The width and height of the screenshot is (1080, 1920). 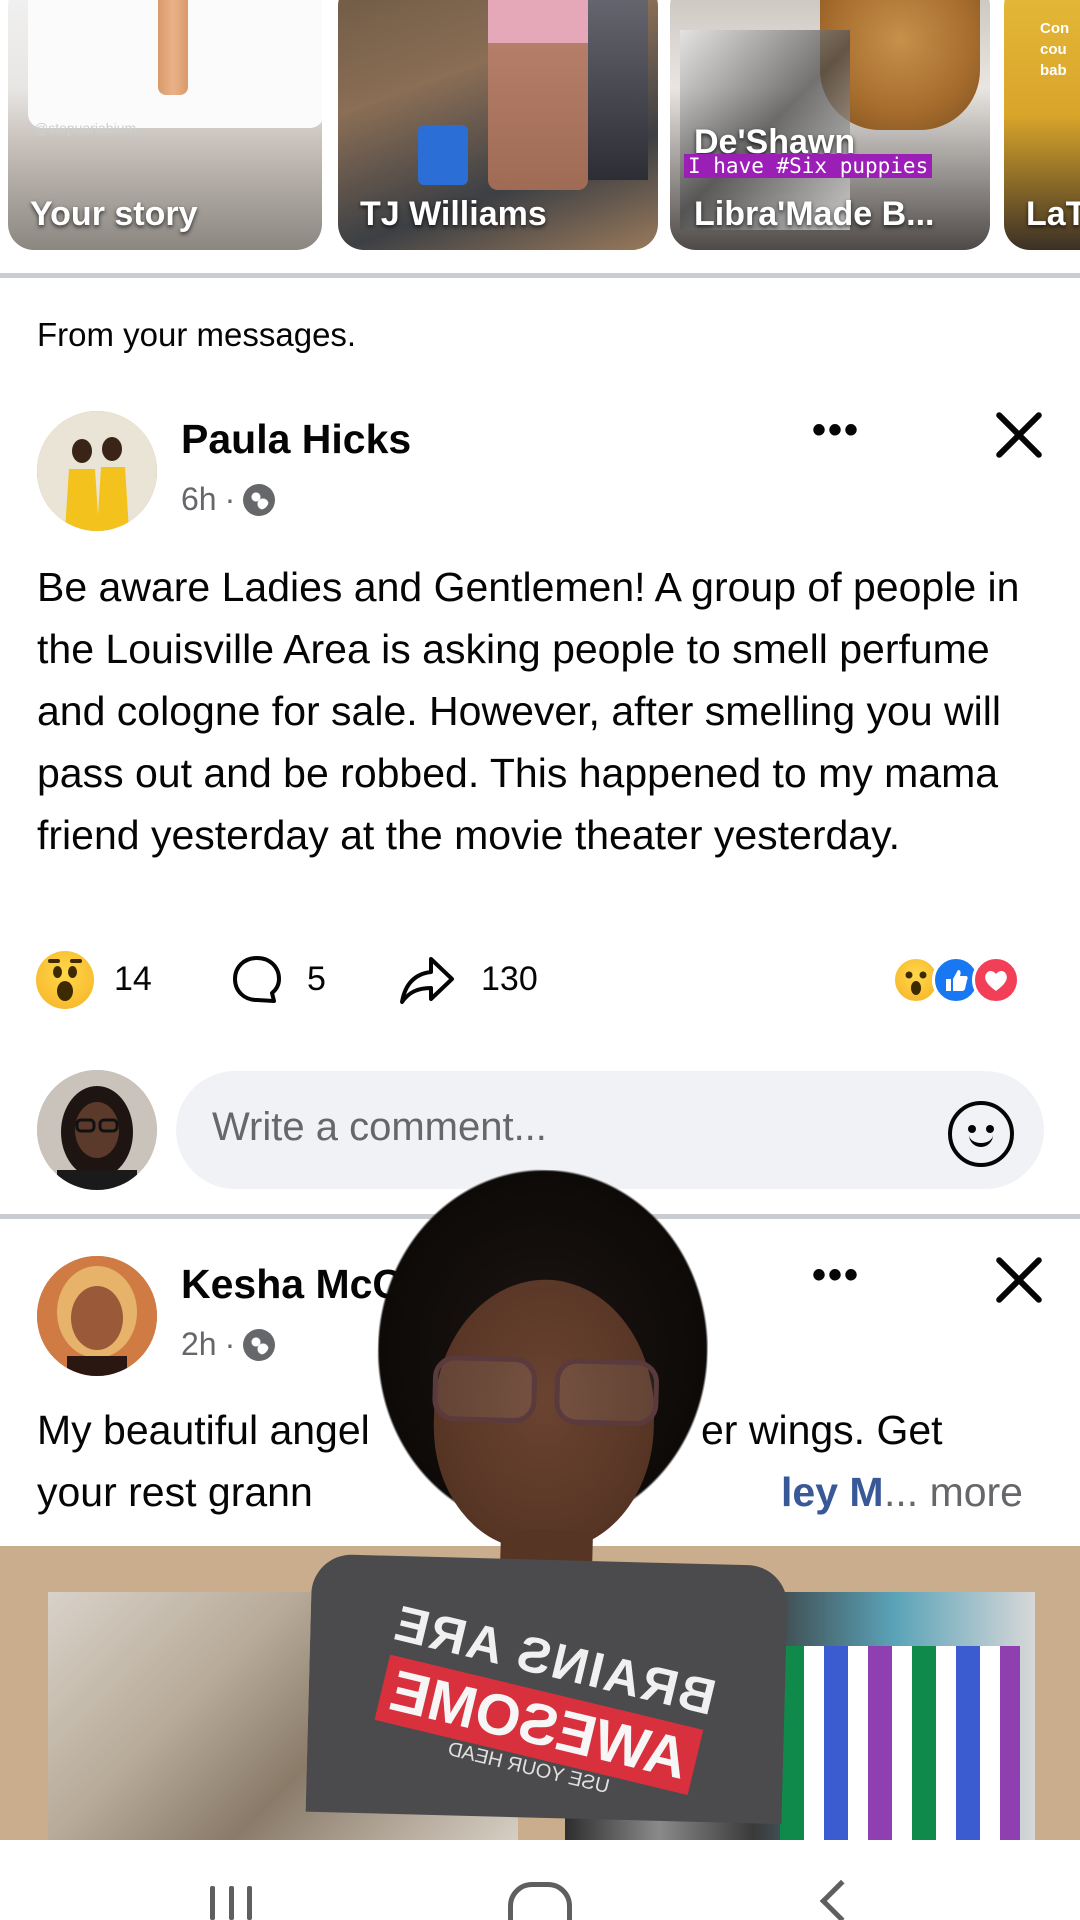 I want to click on my-avatar, so click(x=97, y=1130).